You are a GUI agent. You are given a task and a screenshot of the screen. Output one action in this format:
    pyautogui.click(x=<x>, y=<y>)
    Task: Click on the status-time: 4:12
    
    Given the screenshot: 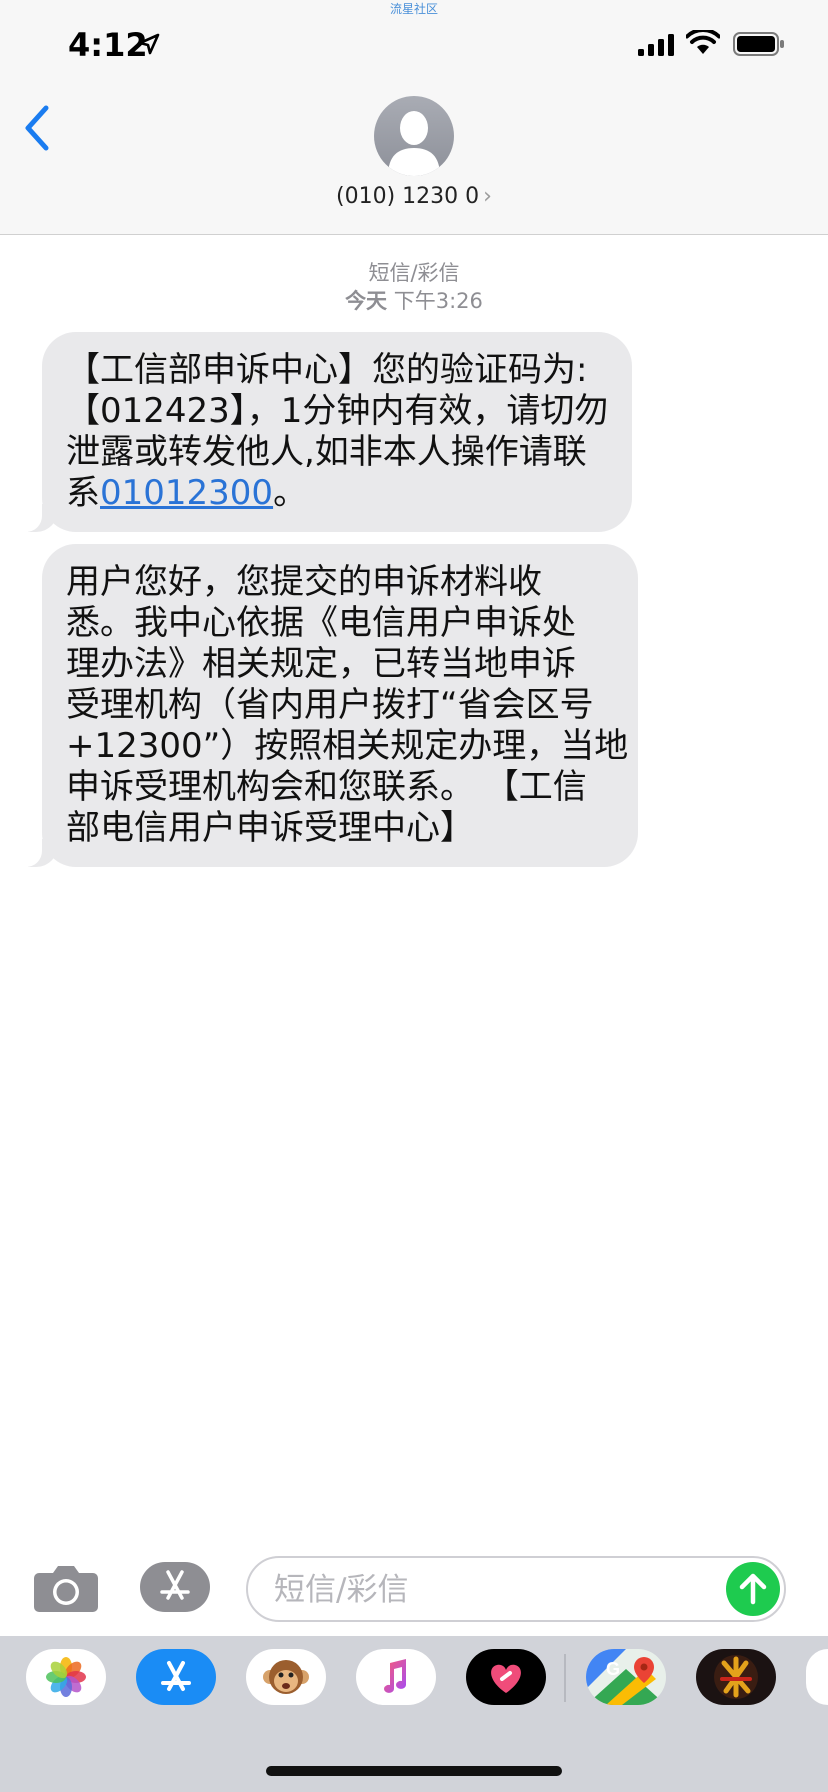 What is the action you would take?
    pyautogui.click(x=108, y=45)
    